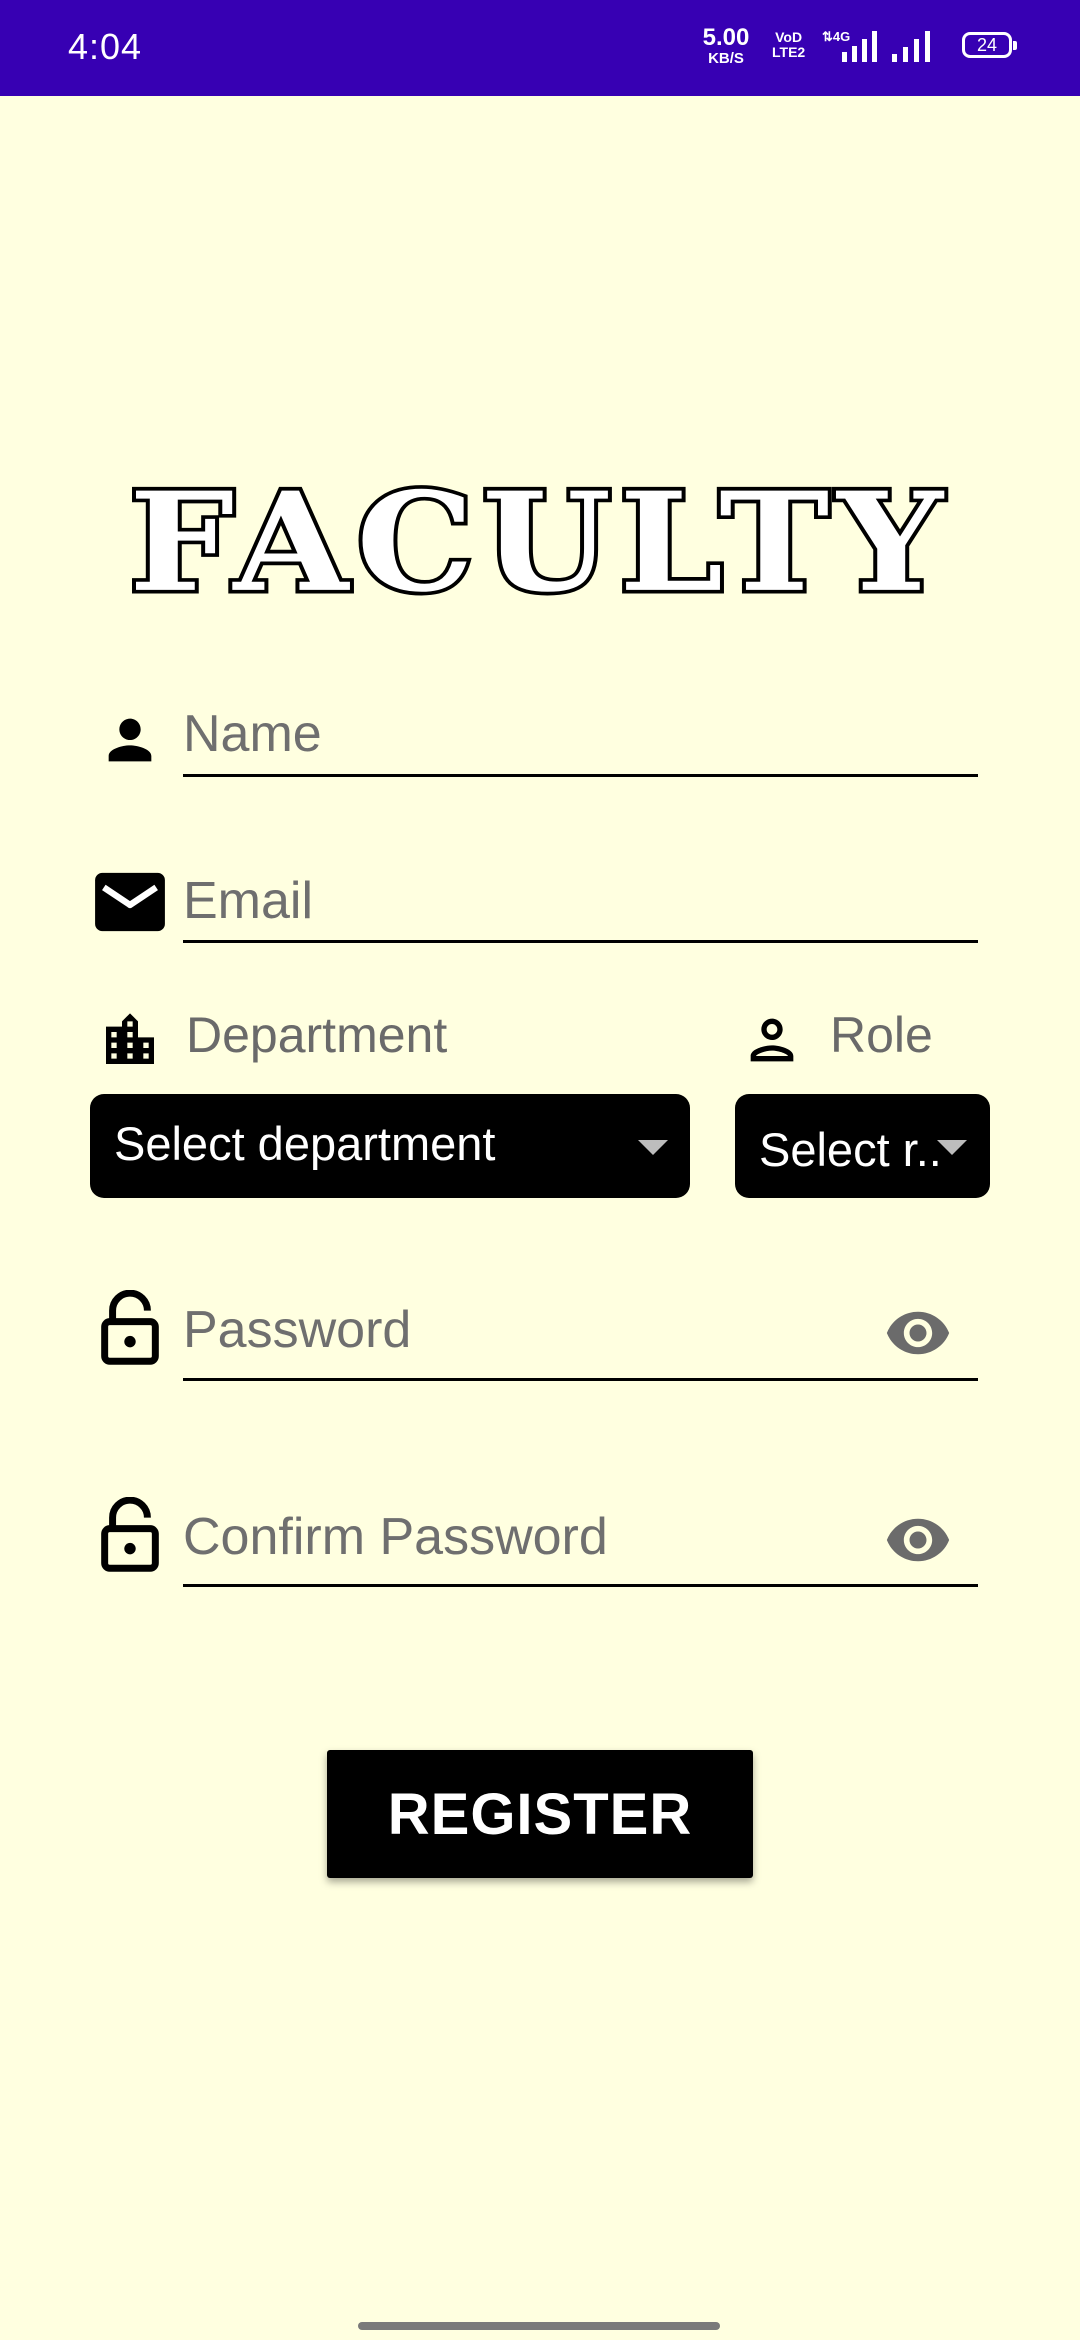 The height and width of the screenshot is (2340, 1080). I want to click on volte-indicator: VoD LTE2, so click(788, 44).